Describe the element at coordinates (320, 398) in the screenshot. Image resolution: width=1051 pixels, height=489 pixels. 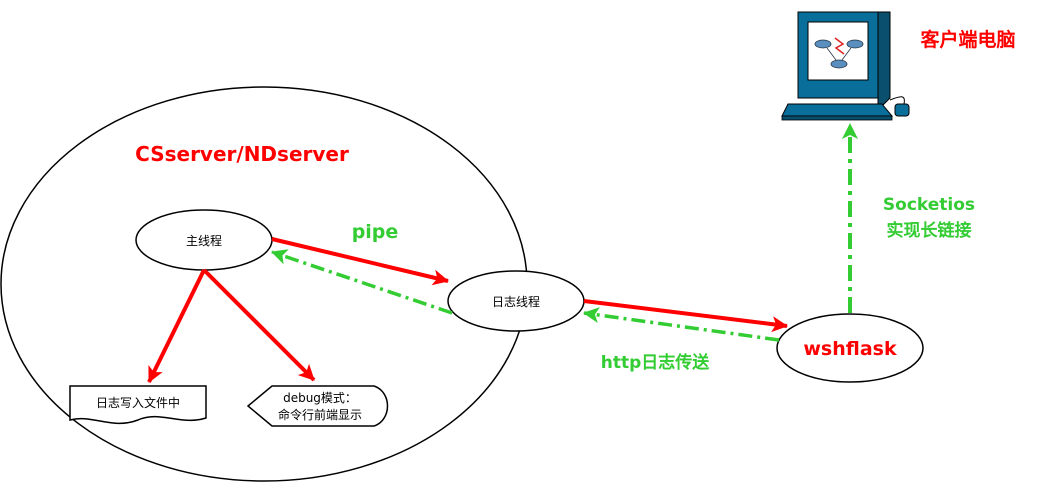
I see `debug-label-line1: debug模式：` at that location.